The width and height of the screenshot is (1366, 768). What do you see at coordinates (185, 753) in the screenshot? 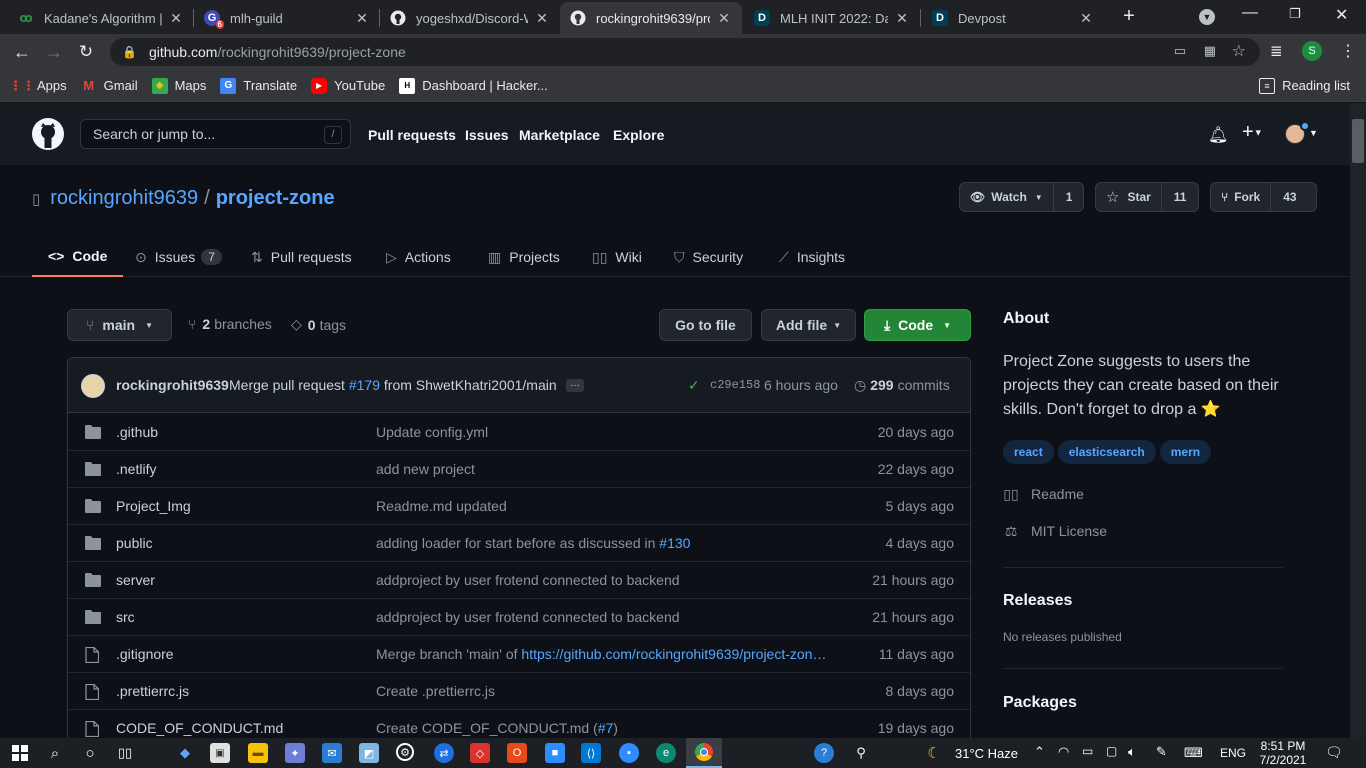
I see `dropbox-icon: ◆` at bounding box center [185, 753].